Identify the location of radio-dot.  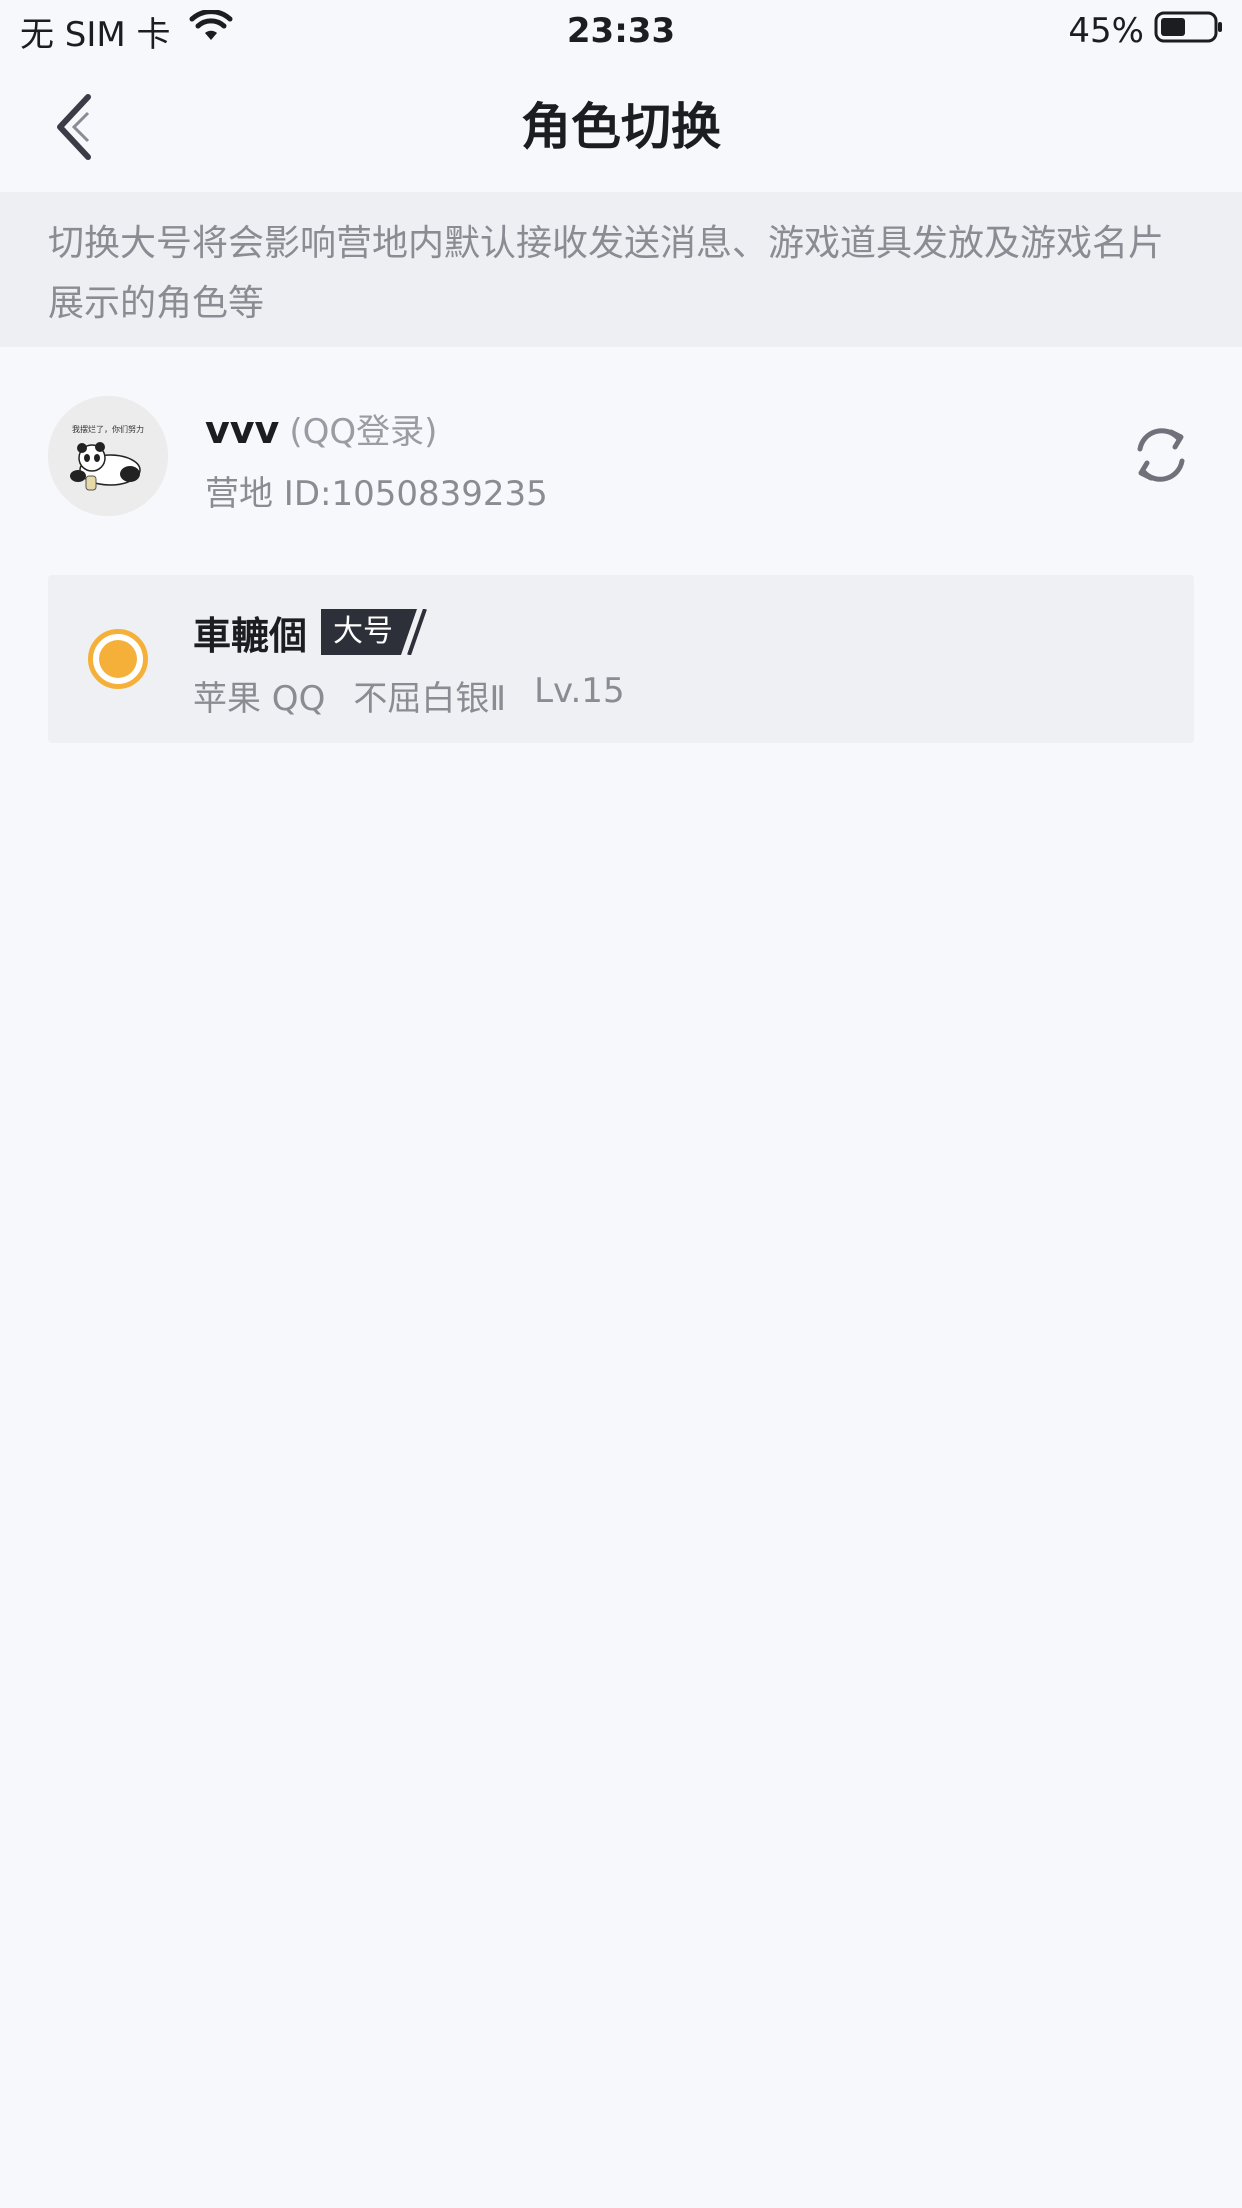
(118, 659).